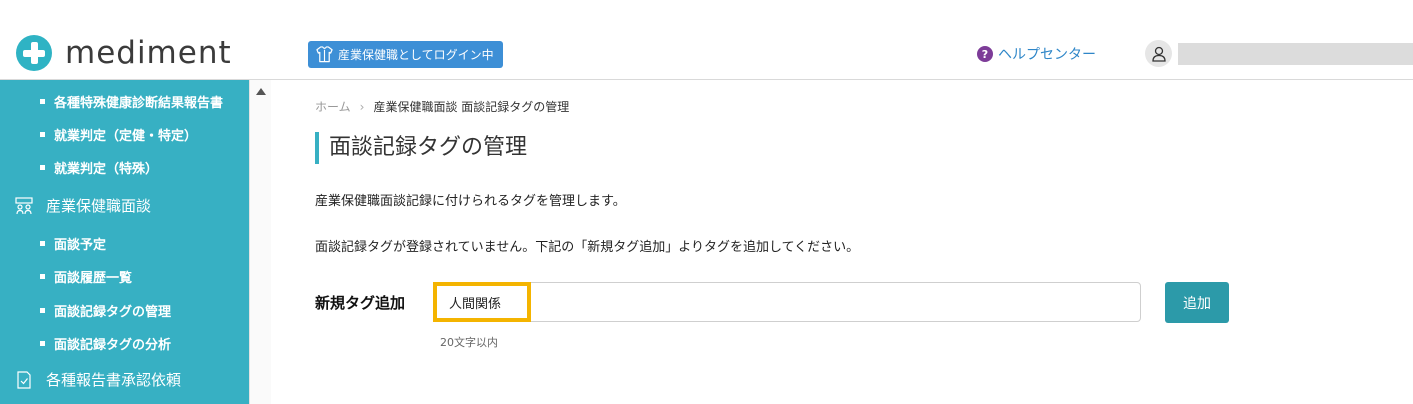  Describe the element at coordinates (985, 54) in the screenshot. I see `question-icon: ?` at that location.